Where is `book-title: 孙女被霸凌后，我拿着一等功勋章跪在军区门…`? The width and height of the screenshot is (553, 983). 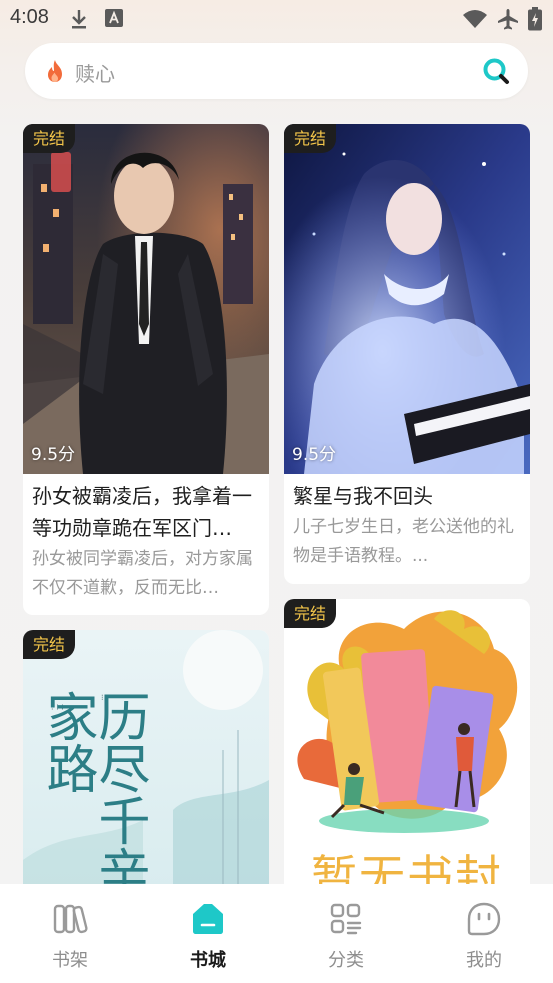 book-title: 孙女被霸凌后，我拿着一等功勋章跪在军区门… is located at coordinates (146, 512).